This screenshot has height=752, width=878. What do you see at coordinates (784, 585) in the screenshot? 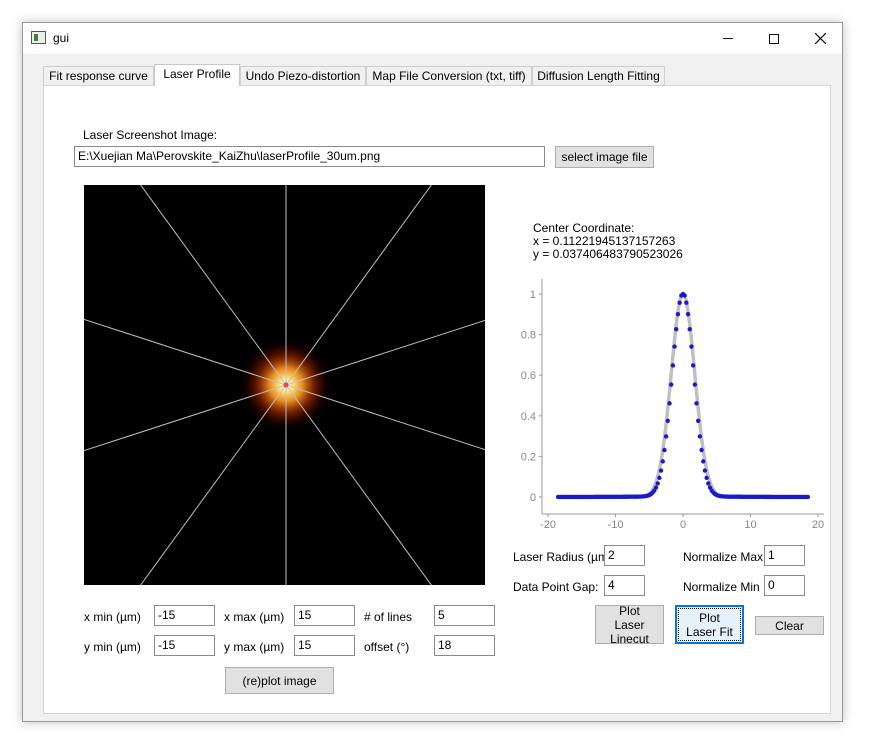
I see `normalize-min-input: 0` at bounding box center [784, 585].